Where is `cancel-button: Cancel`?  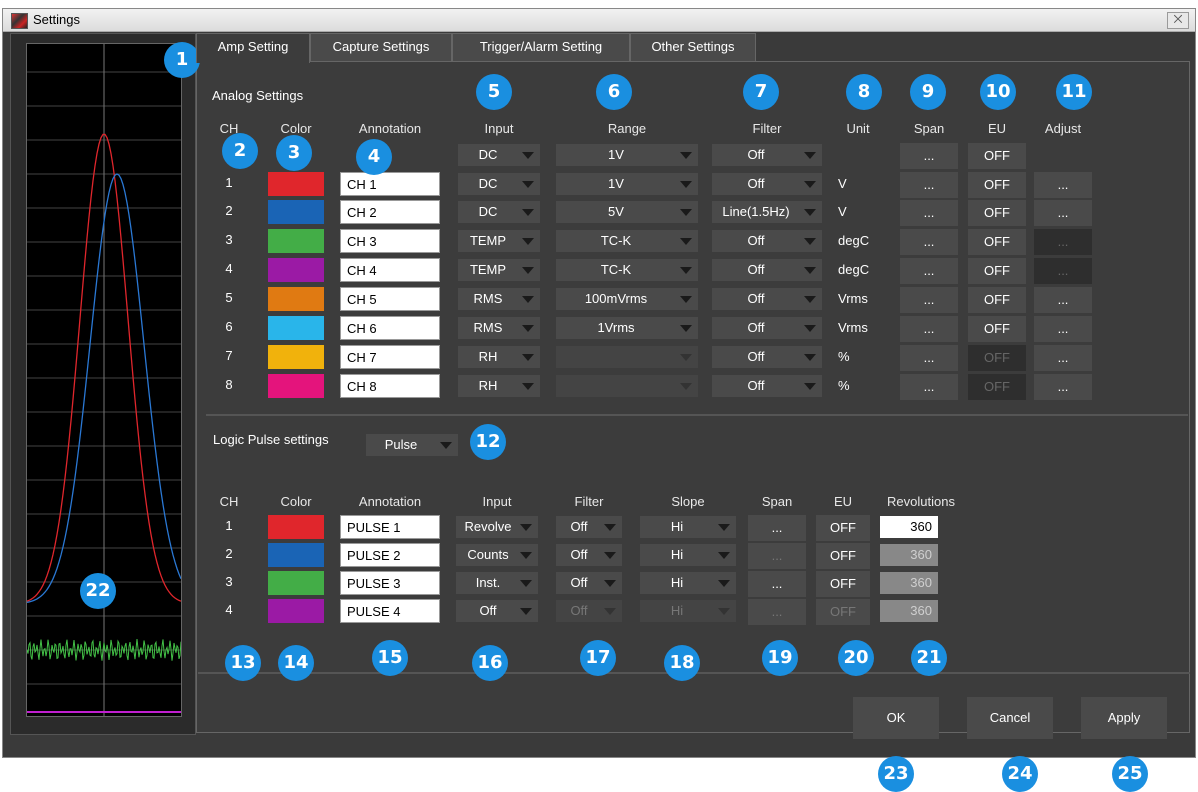 cancel-button: Cancel is located at coordinates (1010, 718).